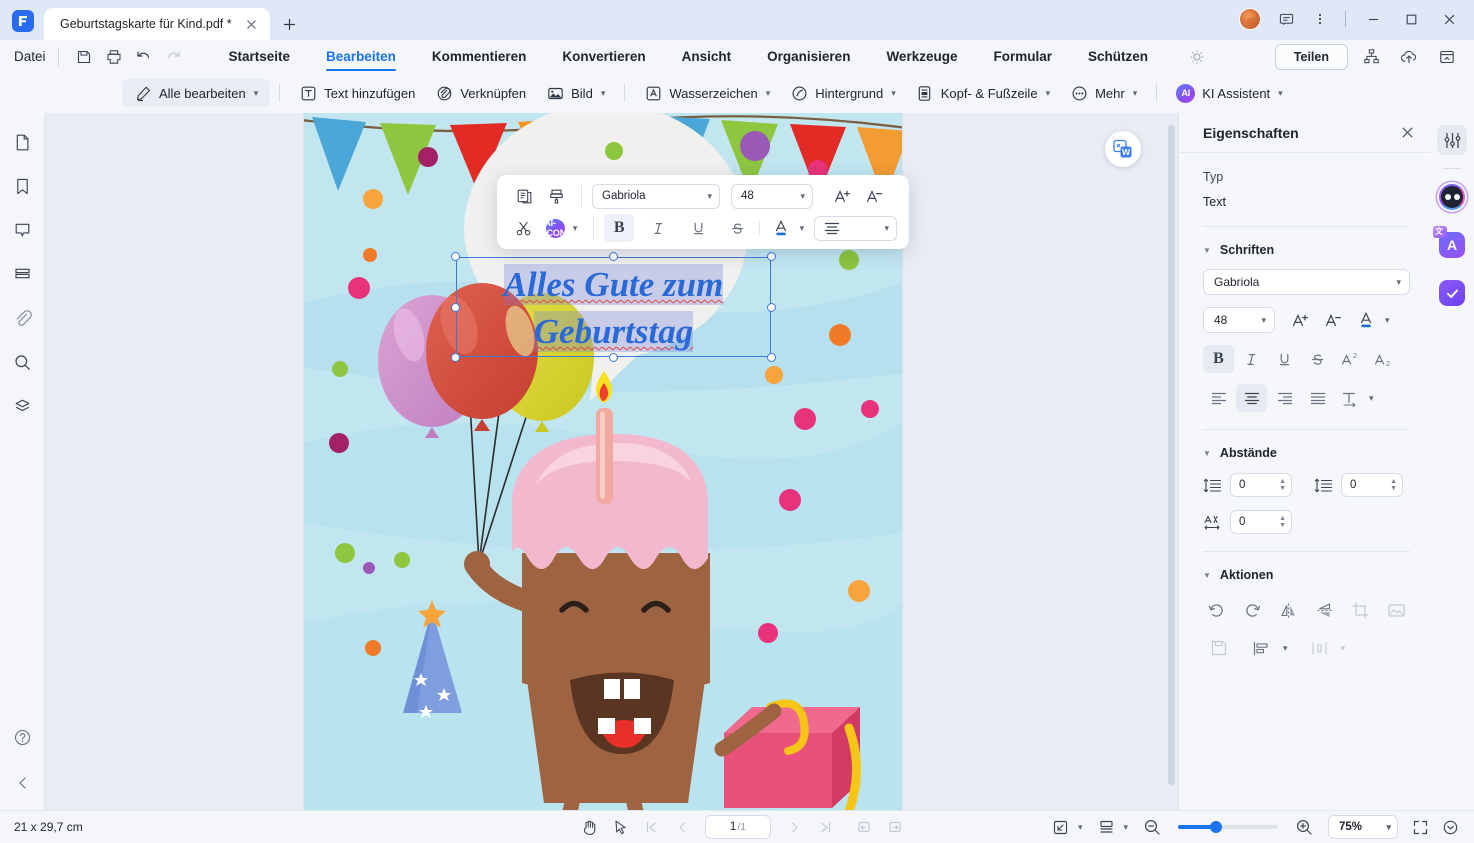  Describe the element at coordinates (1372, 485) in the screenshot. I see `paragraph-spacing-input: 0 ▲ ▼` at that location.